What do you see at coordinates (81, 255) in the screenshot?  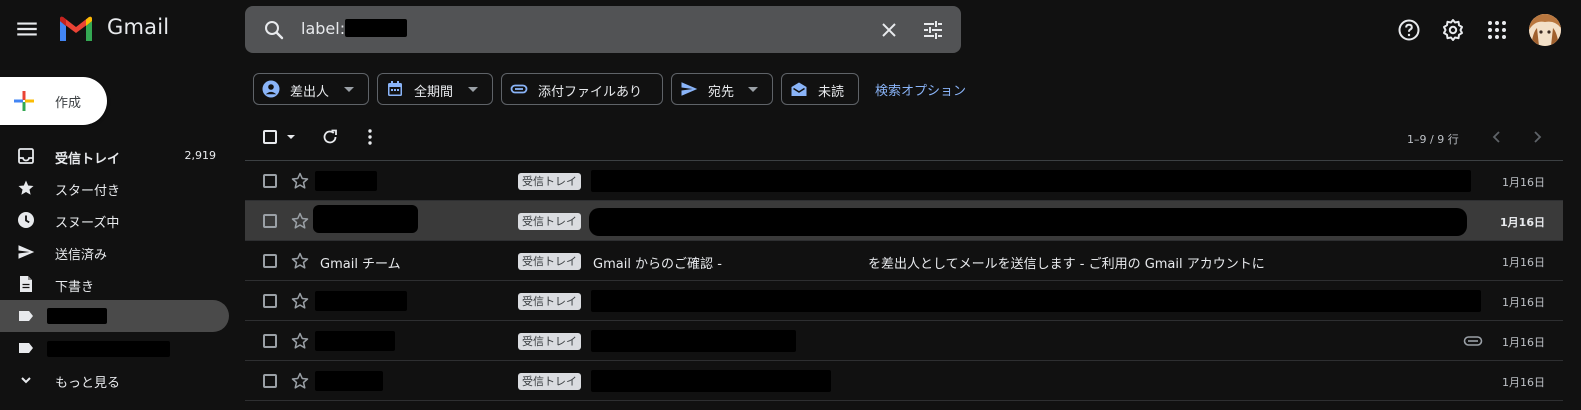 I see `sidebar-item-label: 送信済み` at bounding box center [81, 255].